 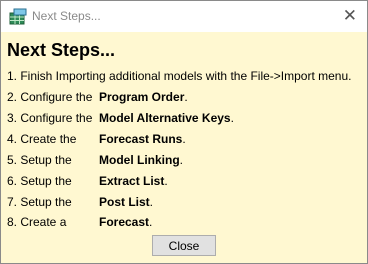 What do you see at coordinates (124, 222) in the screenshot?
I see `step-target-forecast: Forecast` at bounding box center [124, 222].